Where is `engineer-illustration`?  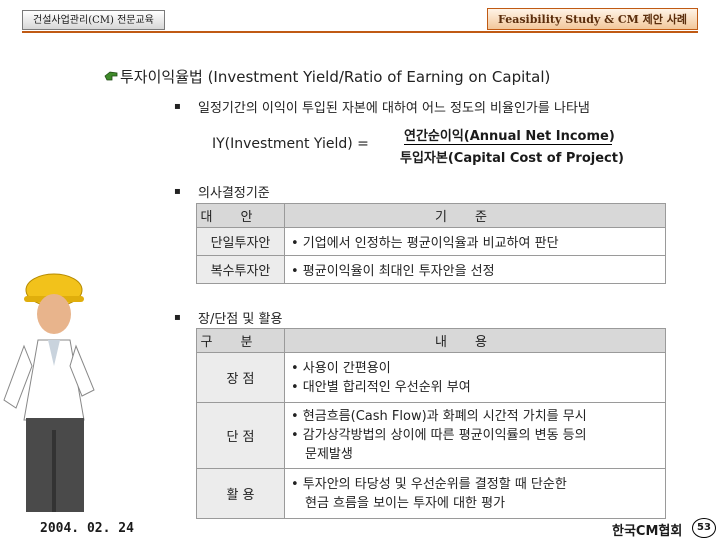
engineer-illustration is located at coordinates (49, 392).